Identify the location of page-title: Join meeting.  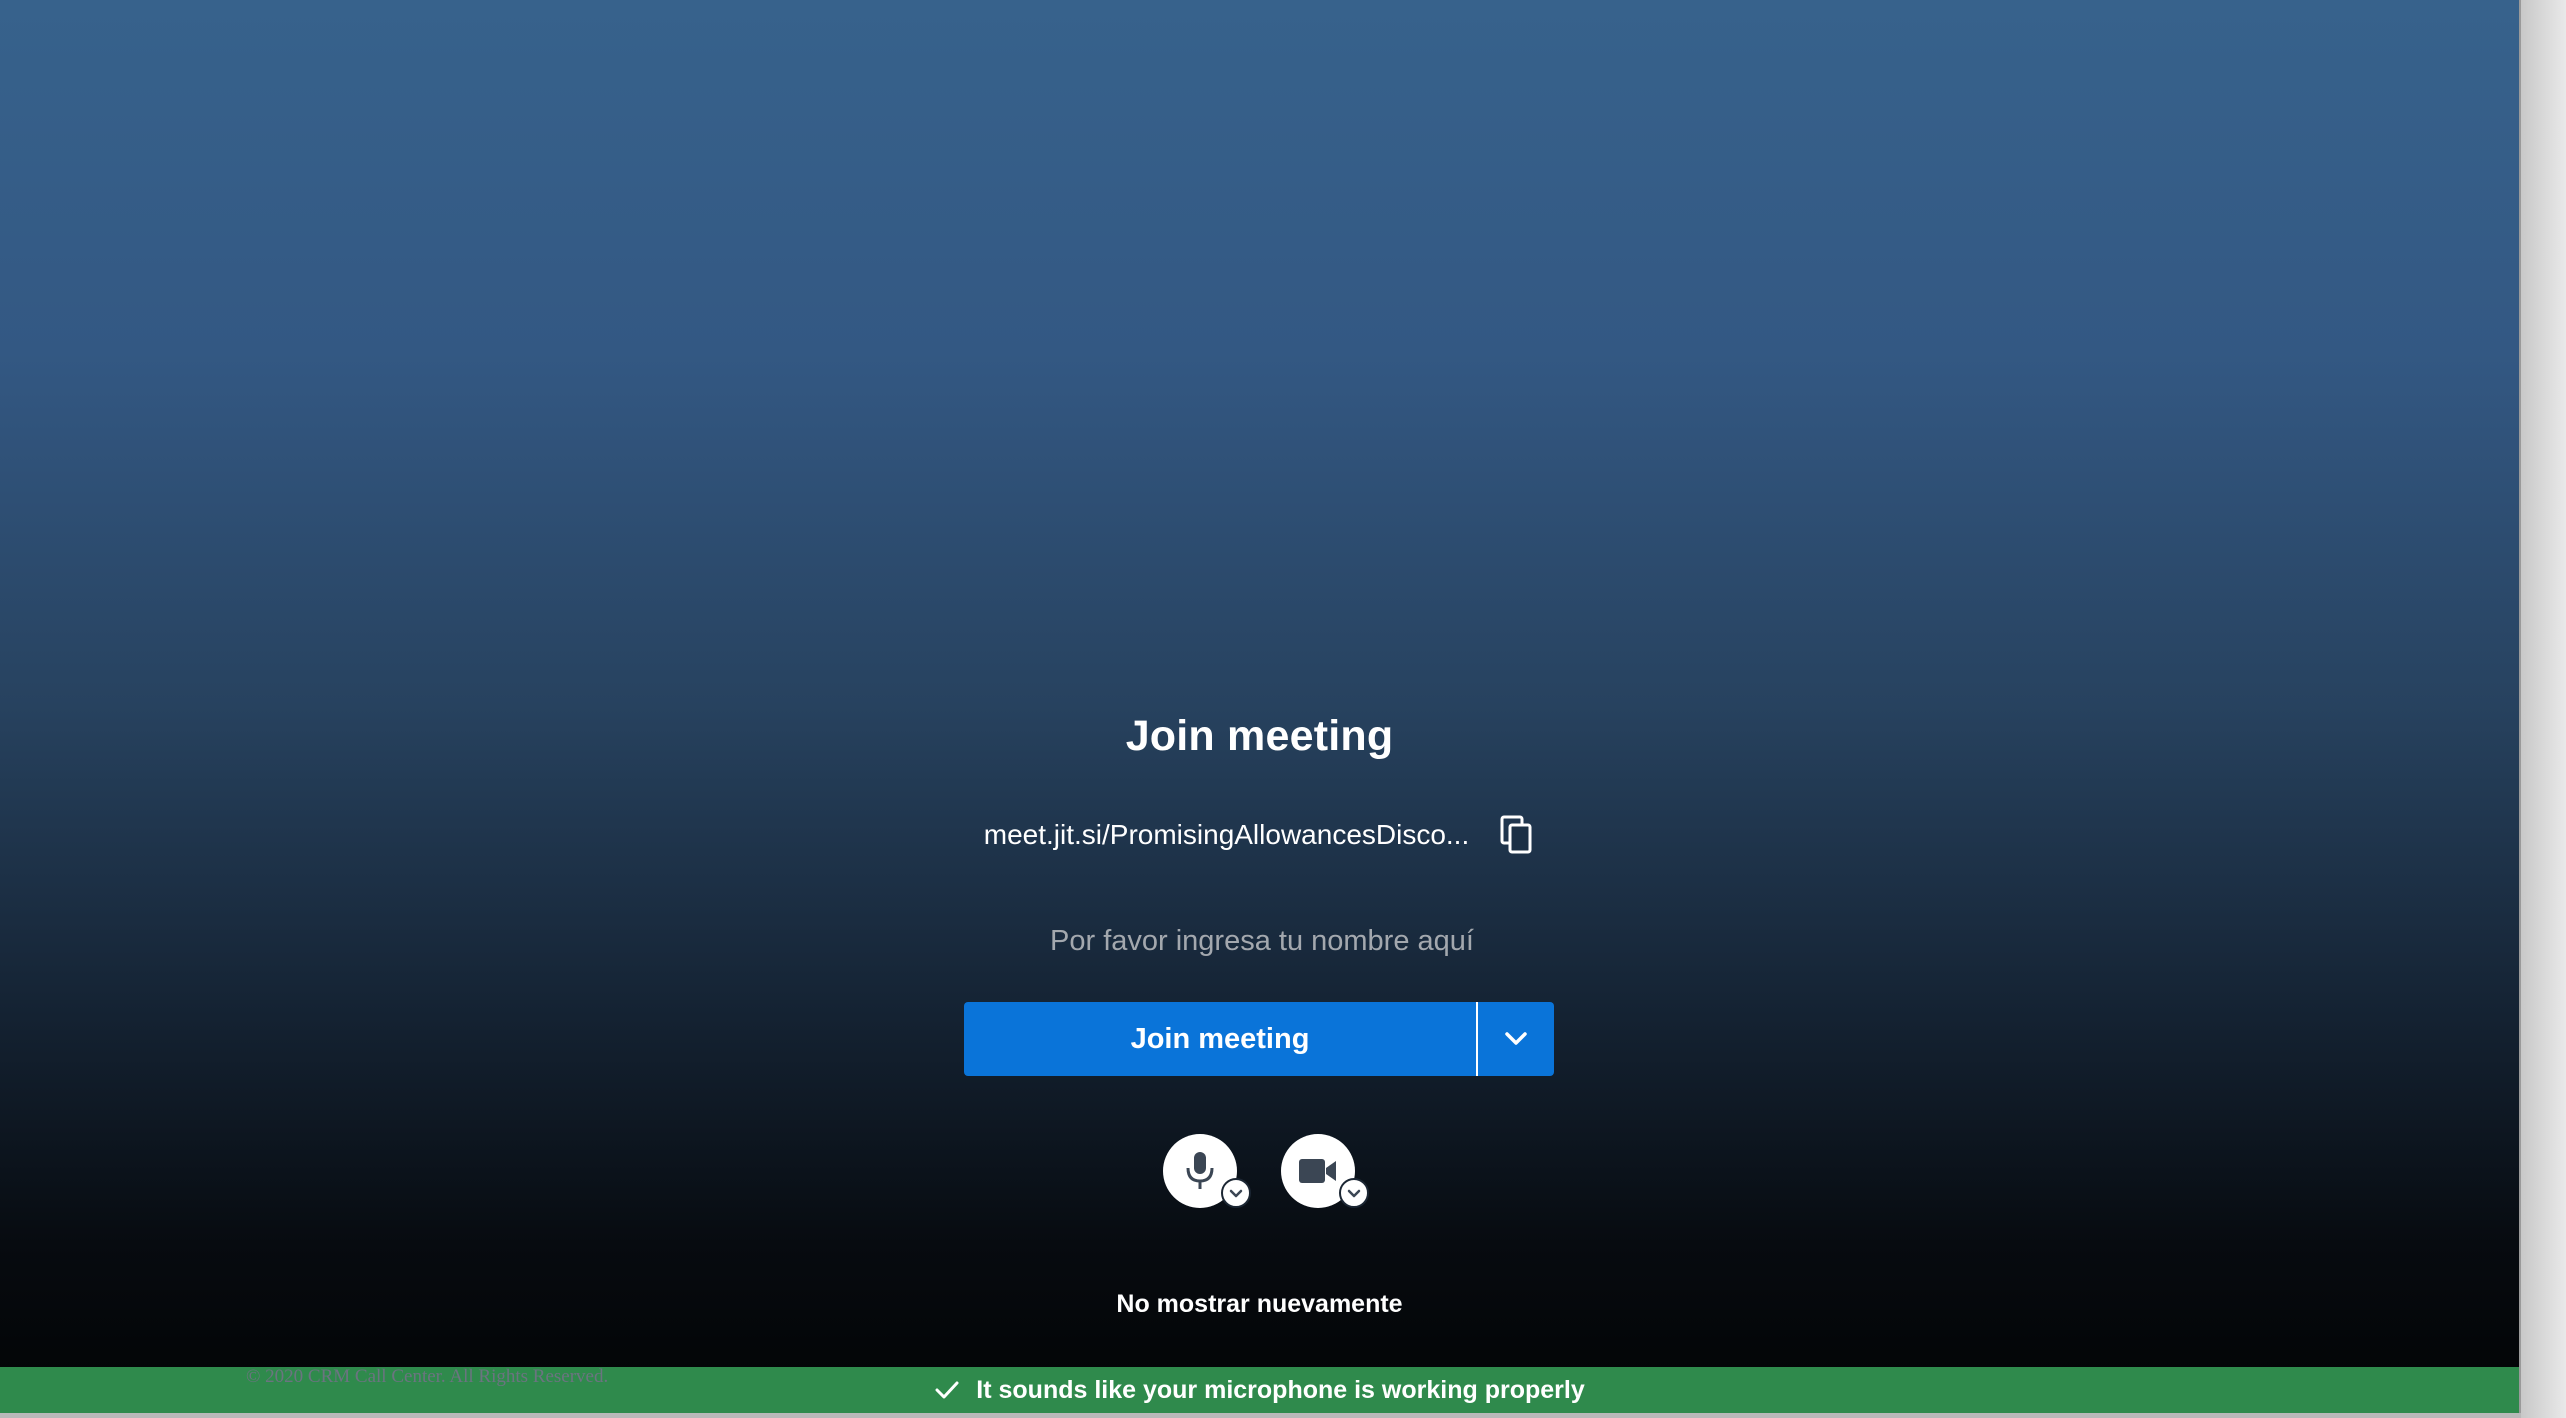
(1259, 736).